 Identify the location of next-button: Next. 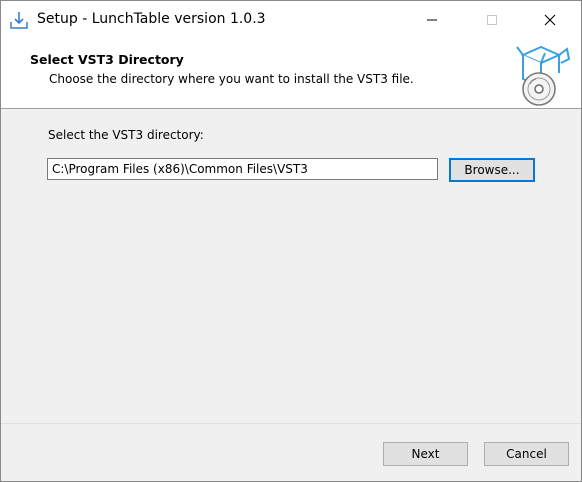
(425, 454).